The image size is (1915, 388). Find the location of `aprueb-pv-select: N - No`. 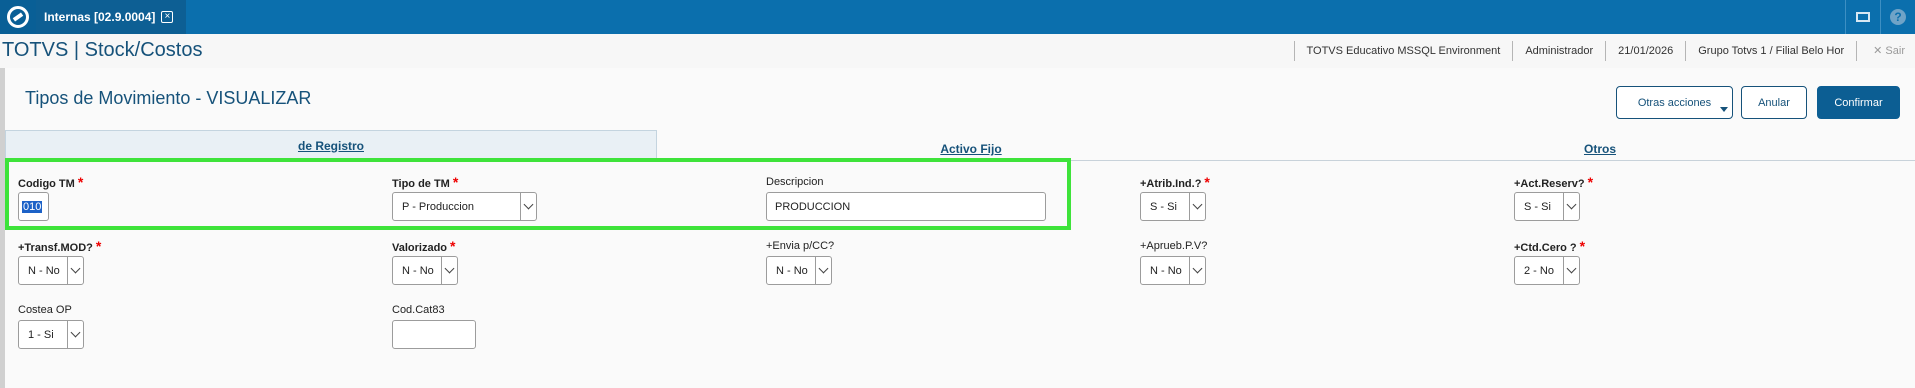

aprueb-pv-select: N - No is located at coordinates (1173, 270).